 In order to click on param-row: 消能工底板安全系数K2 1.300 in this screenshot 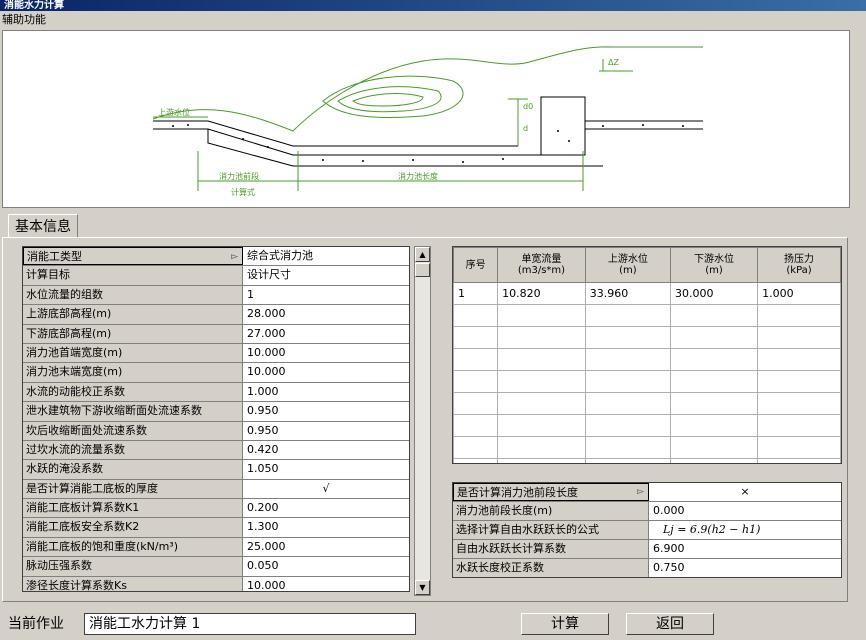, I will do `click(216, 528)`.